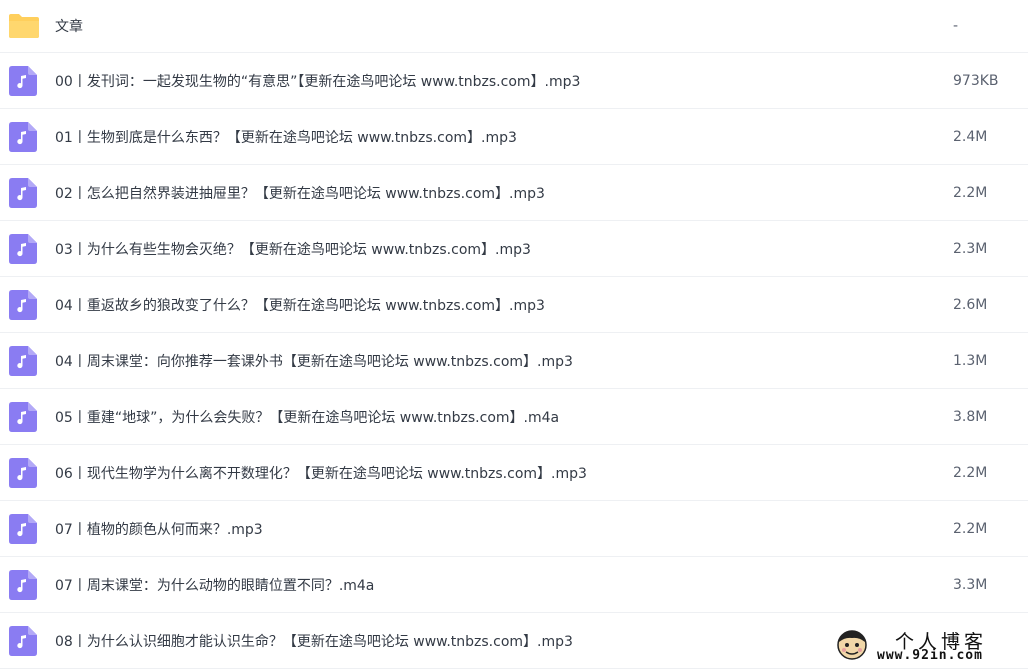 This screenshot has height=669, width=1028. I want to click on cartoon-face-icon, so click(852, 645).